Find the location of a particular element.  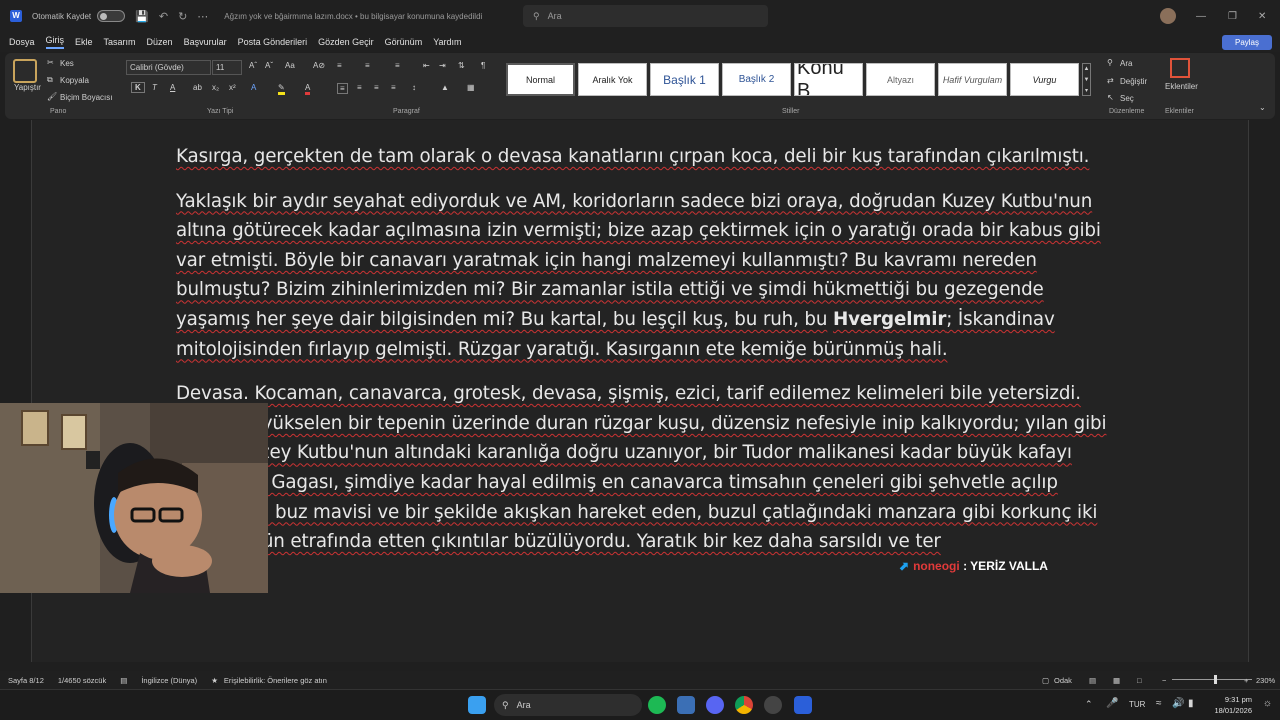

redo-icon: ↻ is located at coordinates (182, 16).